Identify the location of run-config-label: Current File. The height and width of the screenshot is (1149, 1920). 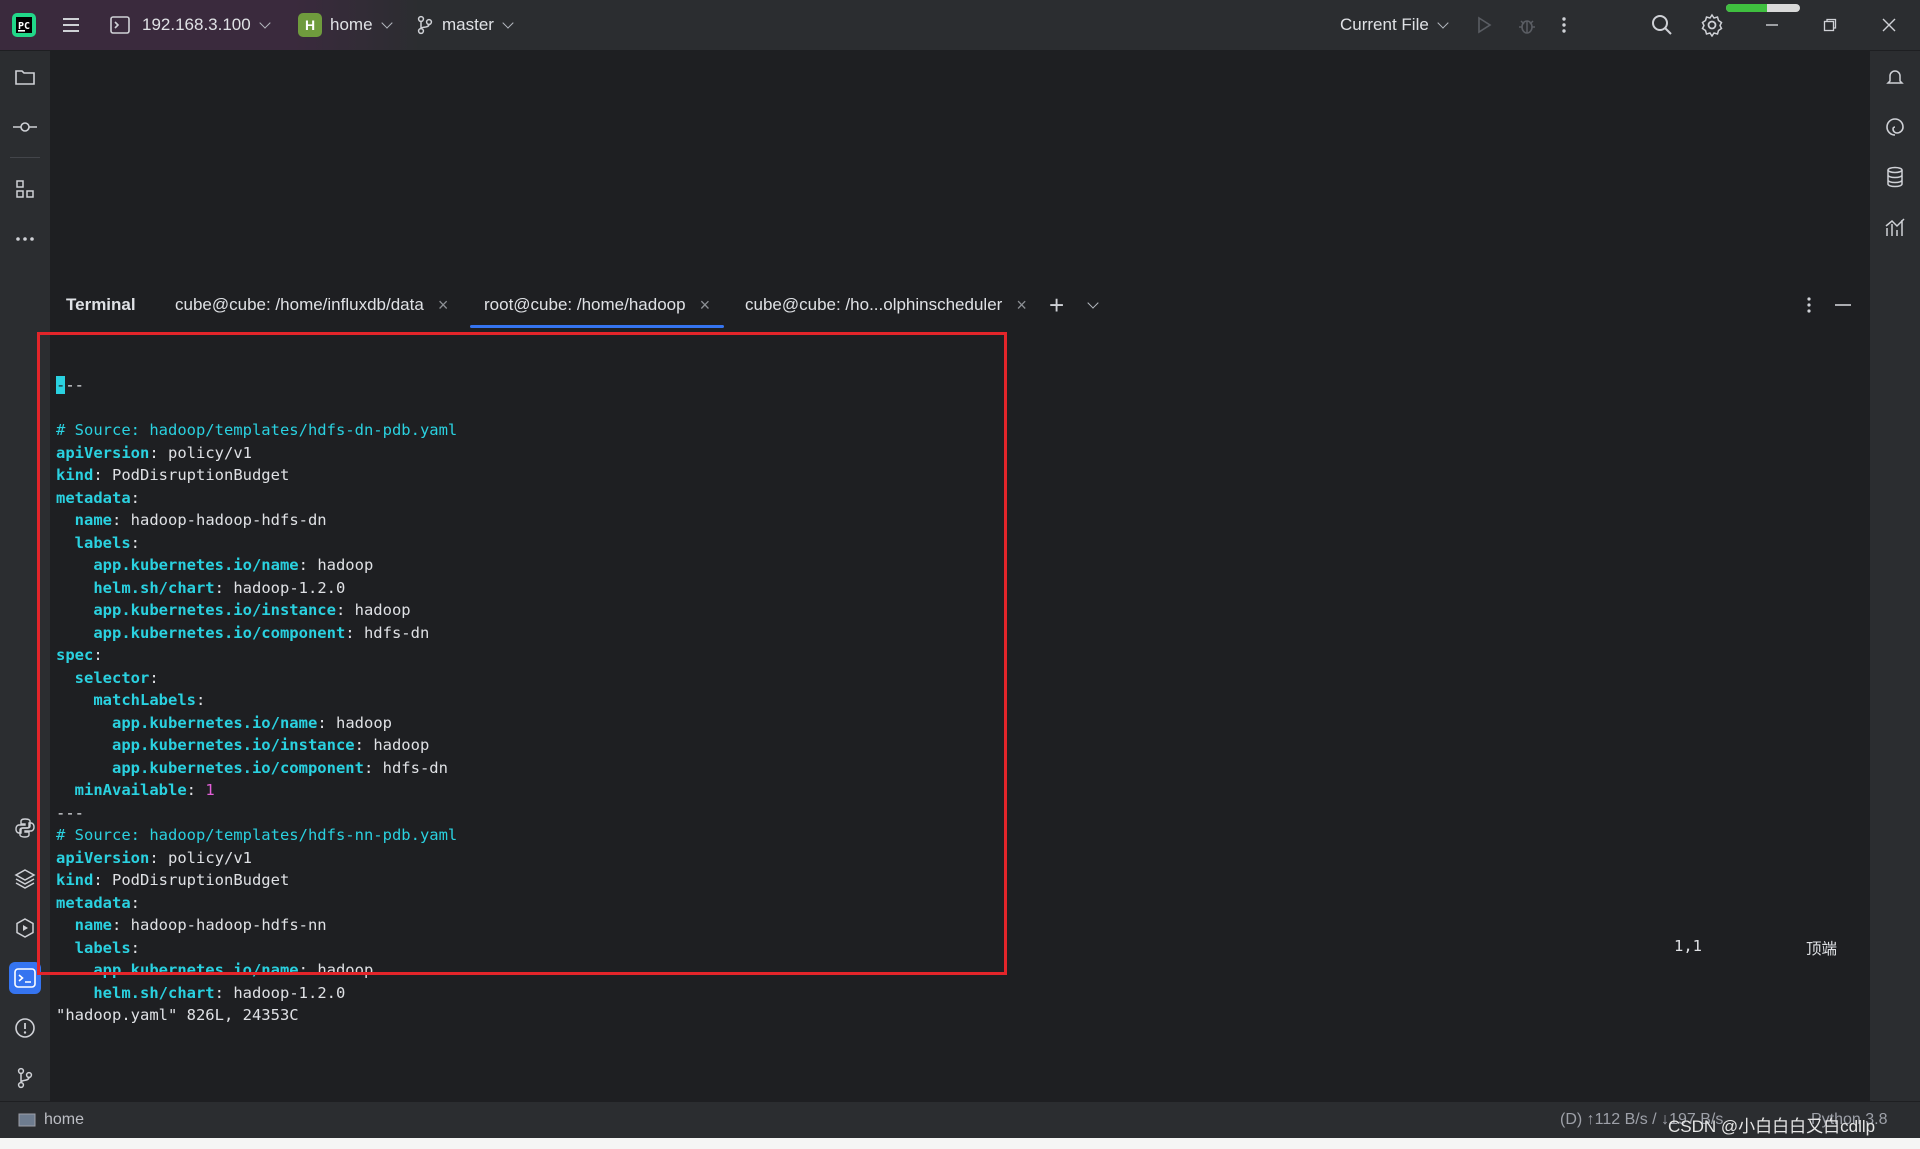
(1384, 24).